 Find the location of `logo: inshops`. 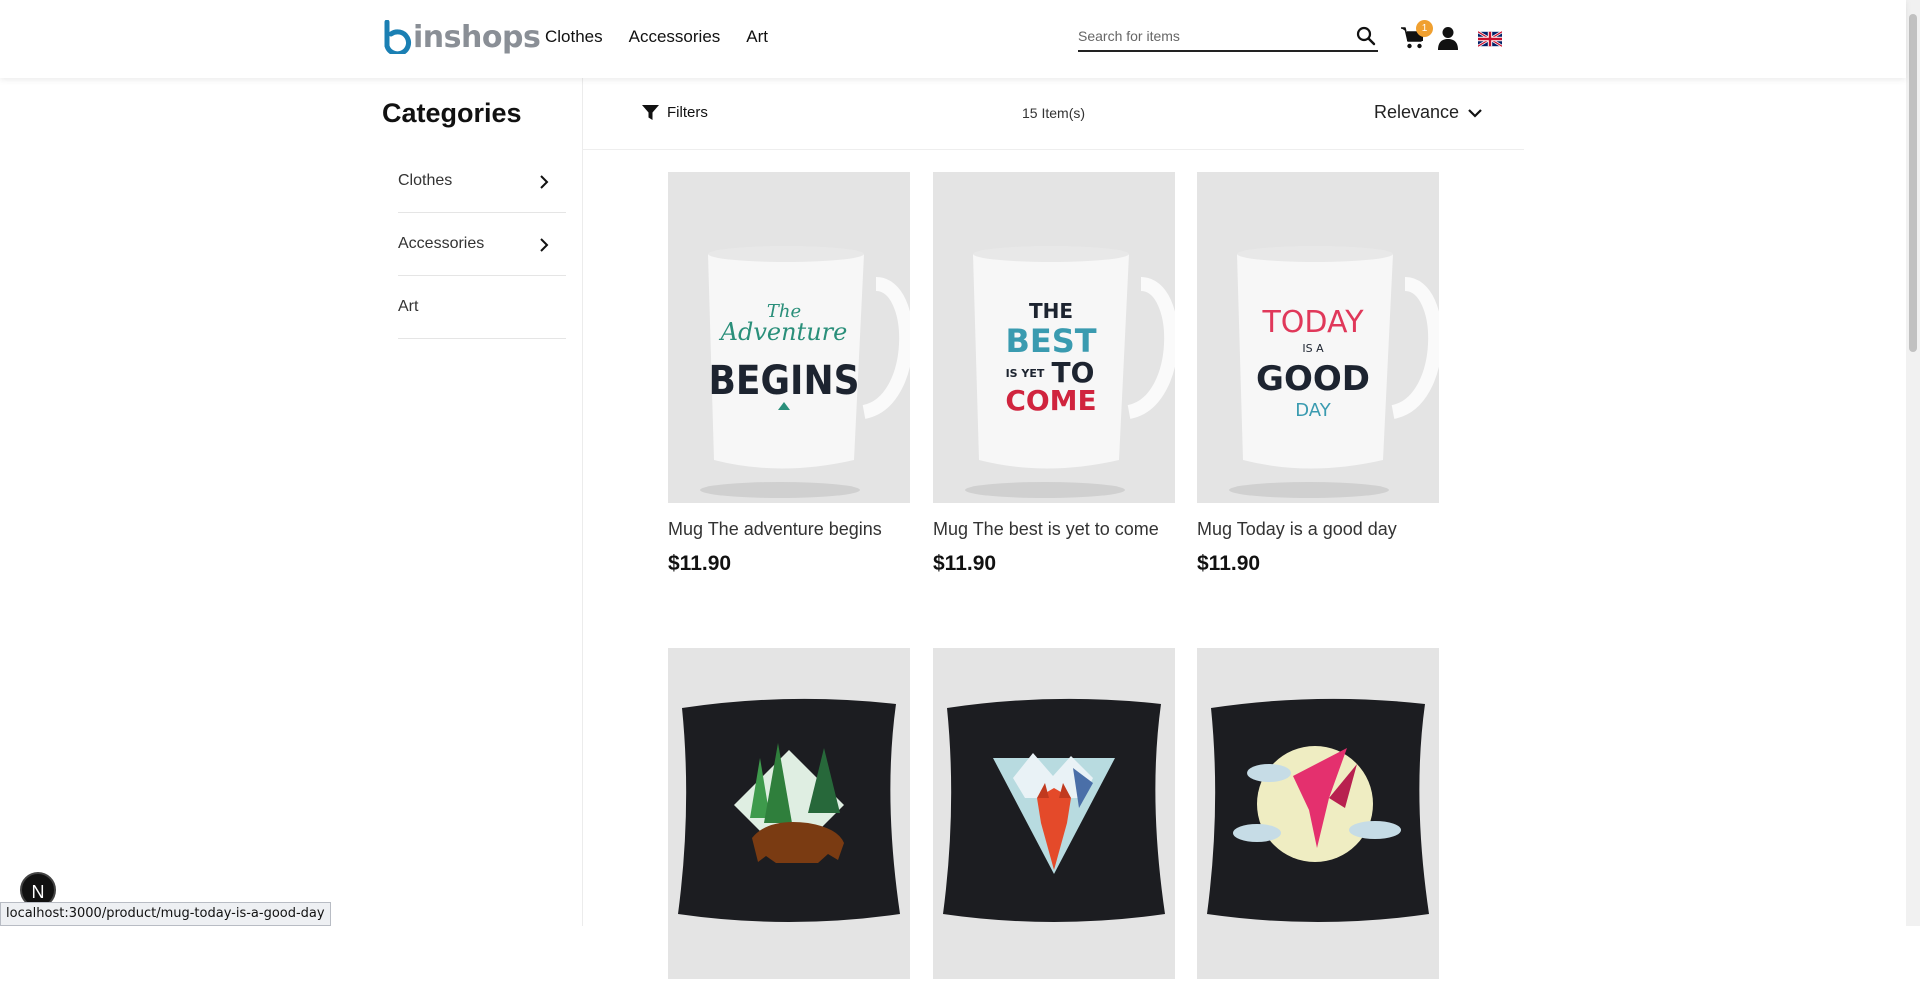

logo: inshops is located at coordinates (461, 37).